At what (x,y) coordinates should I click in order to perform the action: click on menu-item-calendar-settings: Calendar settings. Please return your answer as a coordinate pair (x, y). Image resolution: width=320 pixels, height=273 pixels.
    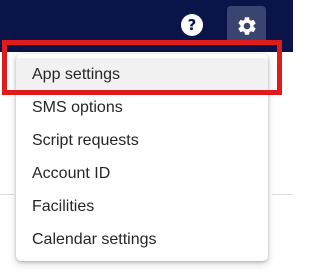
    Looking at the image, I should click on (142, 239).